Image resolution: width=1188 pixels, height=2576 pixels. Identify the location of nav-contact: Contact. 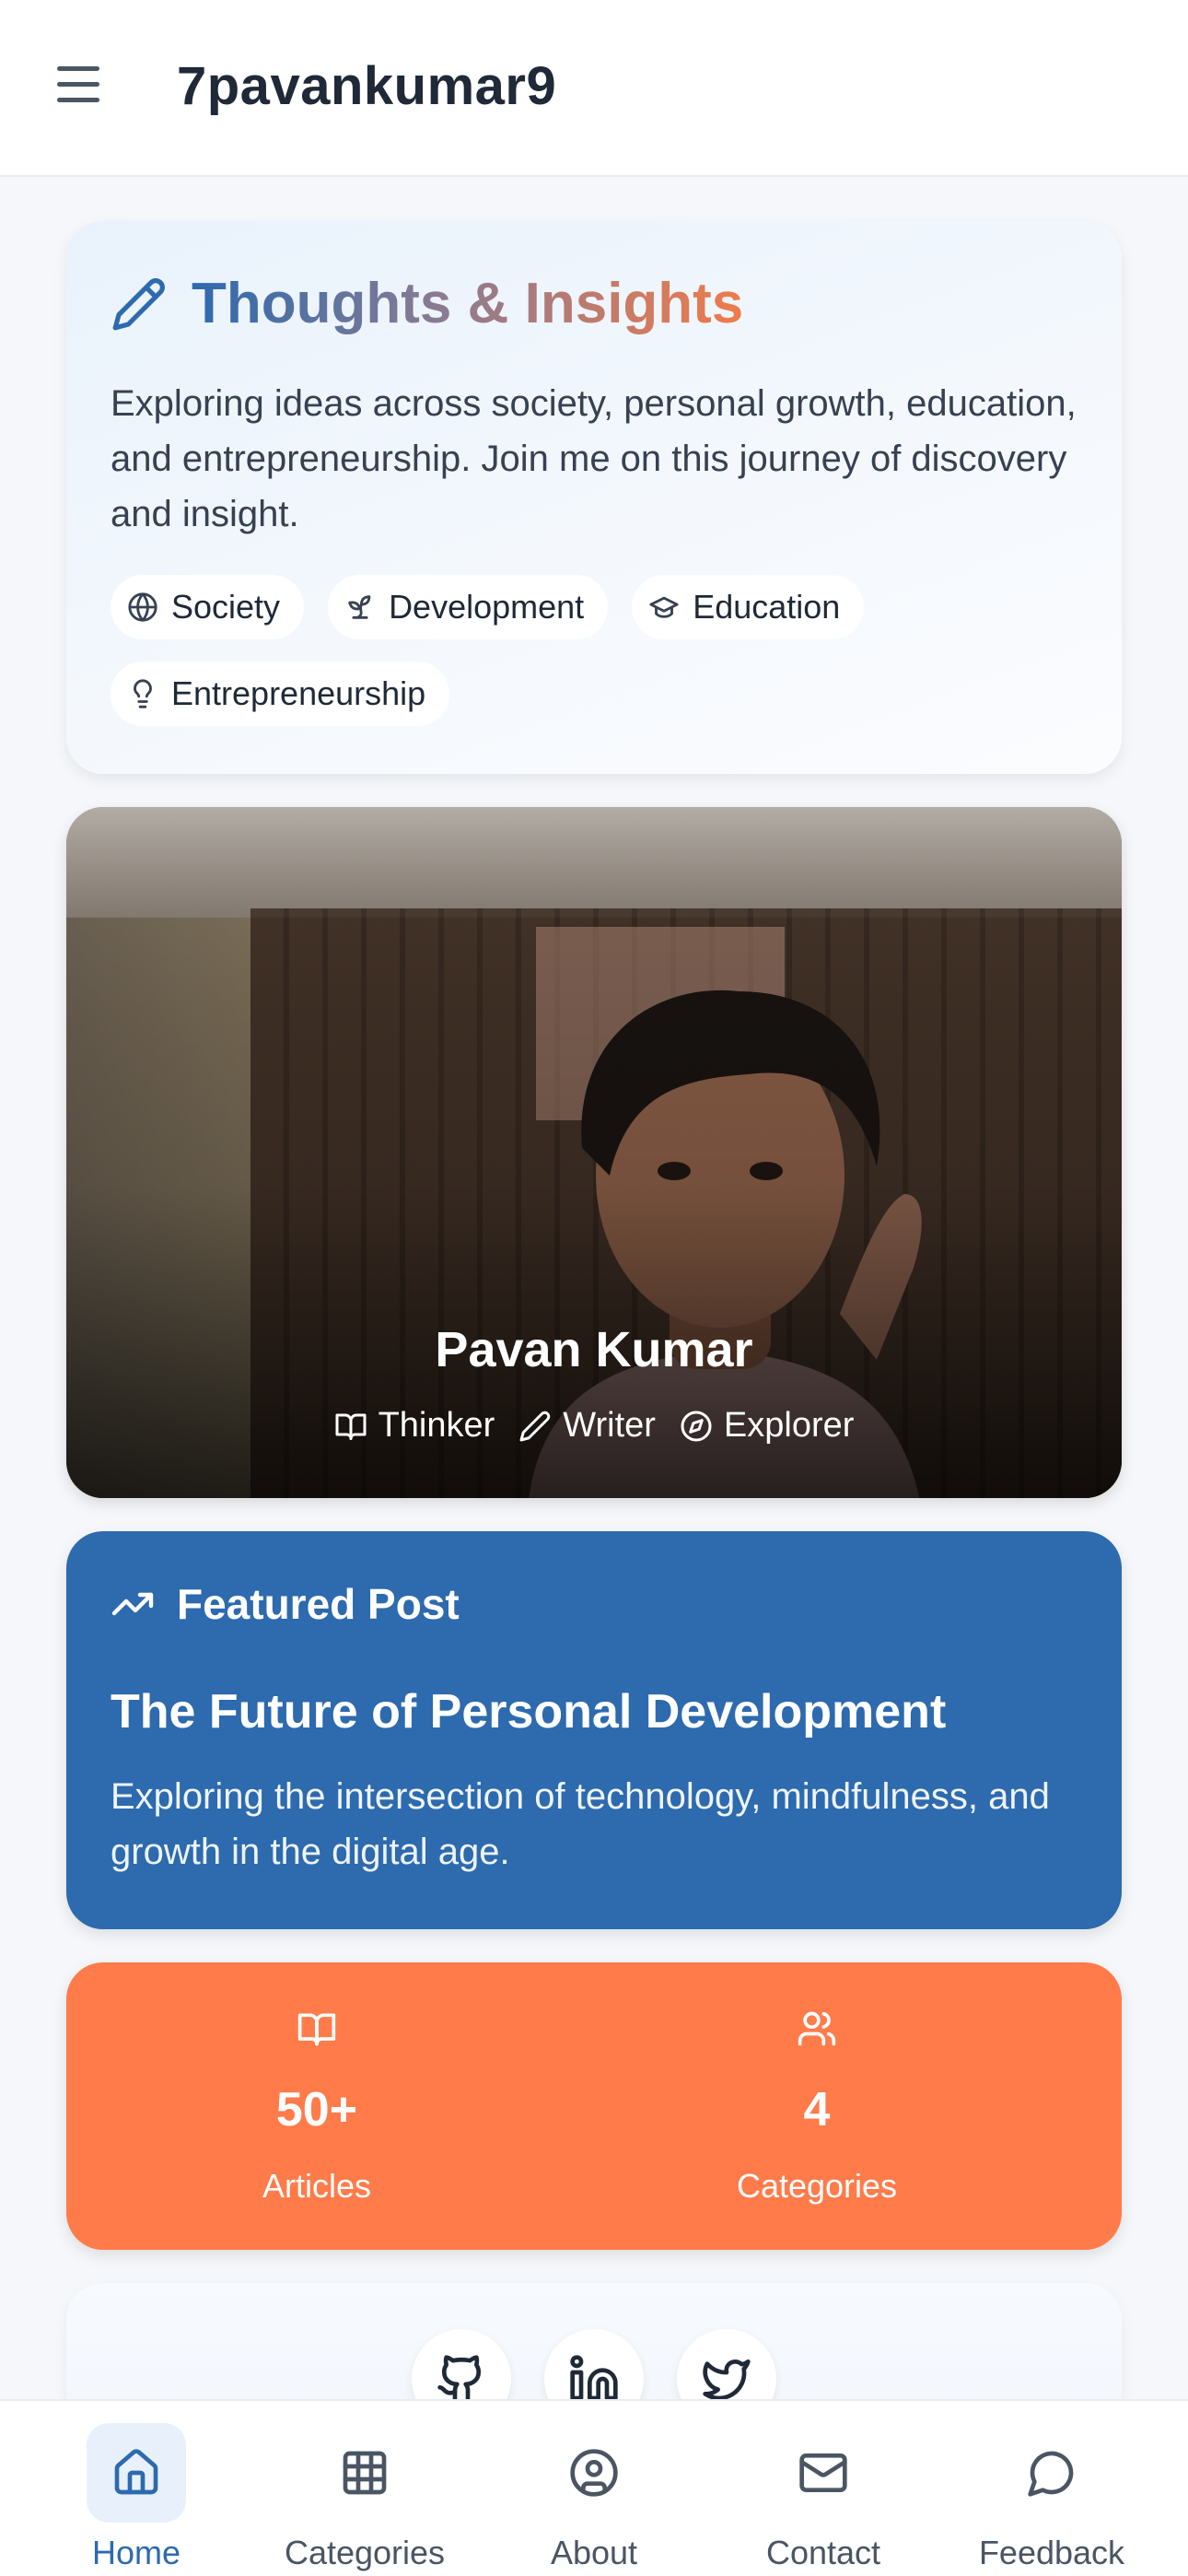
(823, 2492).